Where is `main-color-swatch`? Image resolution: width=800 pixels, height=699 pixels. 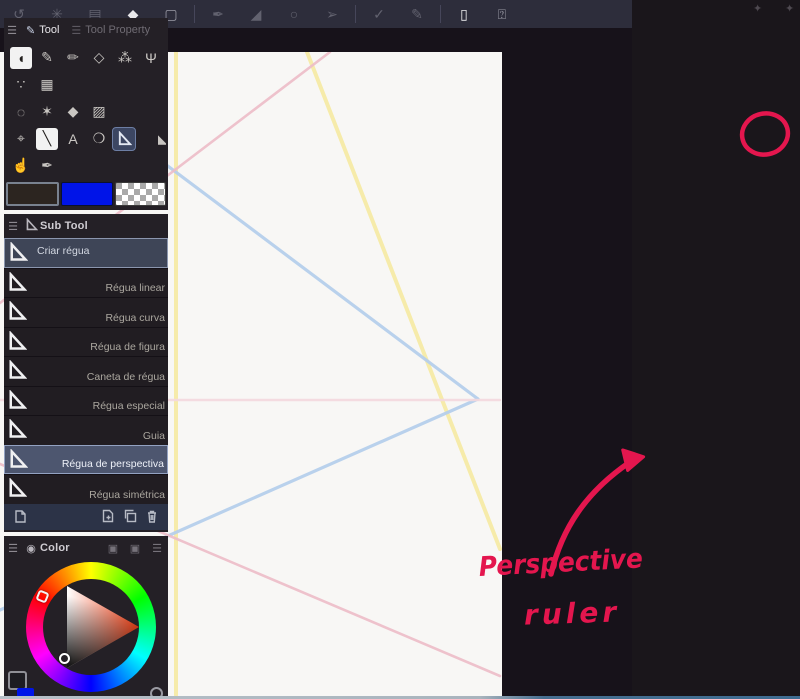
main-color-swatch is located at coordinates (33, 194).